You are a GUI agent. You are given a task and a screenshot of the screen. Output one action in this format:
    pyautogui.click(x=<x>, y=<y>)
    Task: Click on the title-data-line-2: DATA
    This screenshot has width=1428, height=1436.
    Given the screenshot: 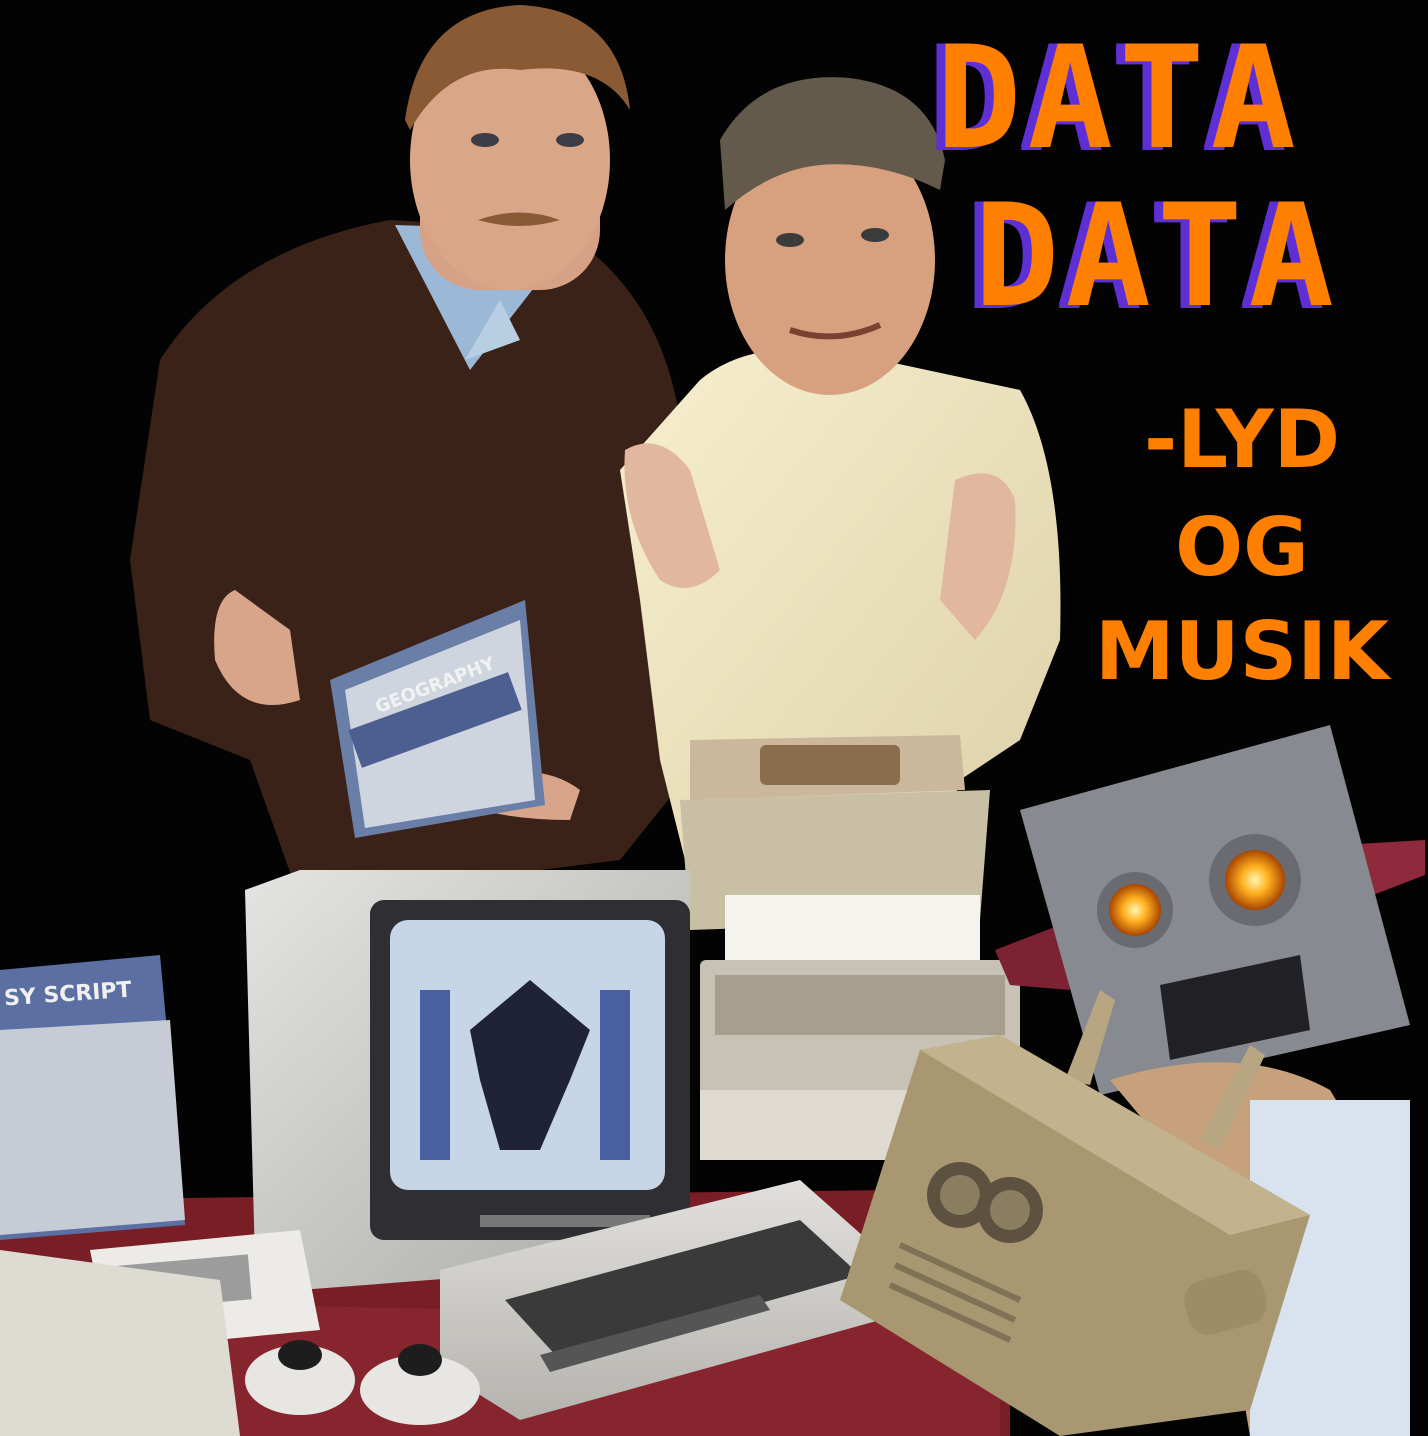 What is the action you would take?
    pyautogui.click(x=1157, y=256)
    